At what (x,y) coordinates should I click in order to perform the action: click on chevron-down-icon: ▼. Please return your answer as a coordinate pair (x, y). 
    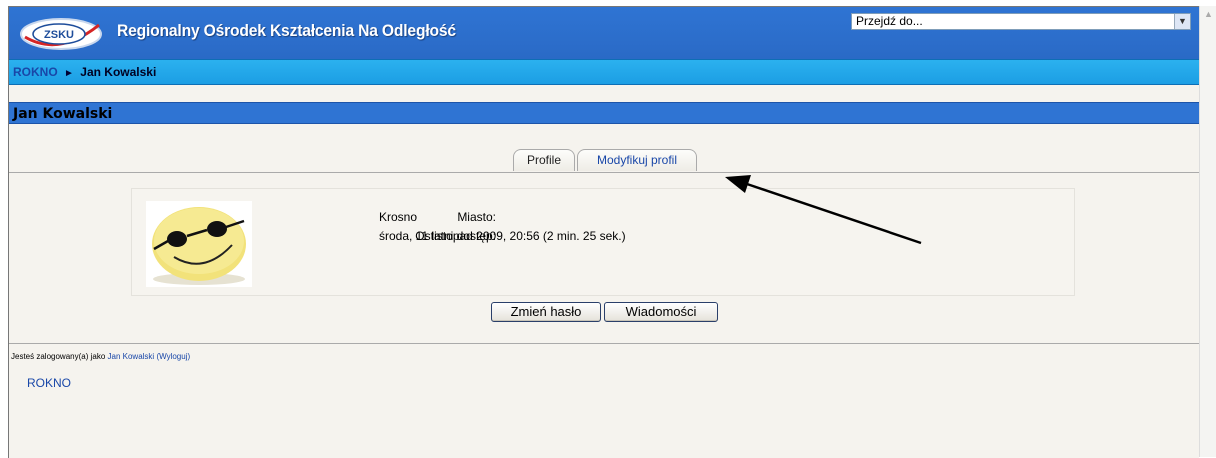
    Looking at the image, I should click on (1182, 21).